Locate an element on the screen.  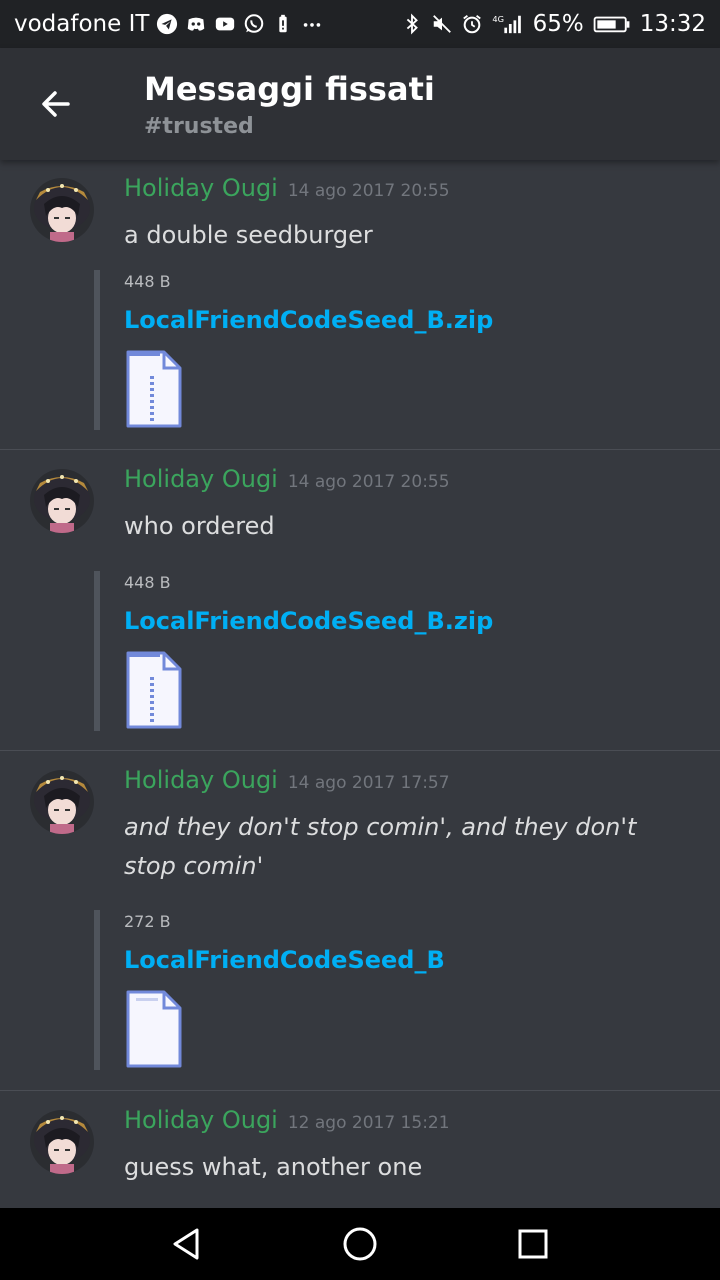
recents-square-icon is located at coordinates (533, 1244).